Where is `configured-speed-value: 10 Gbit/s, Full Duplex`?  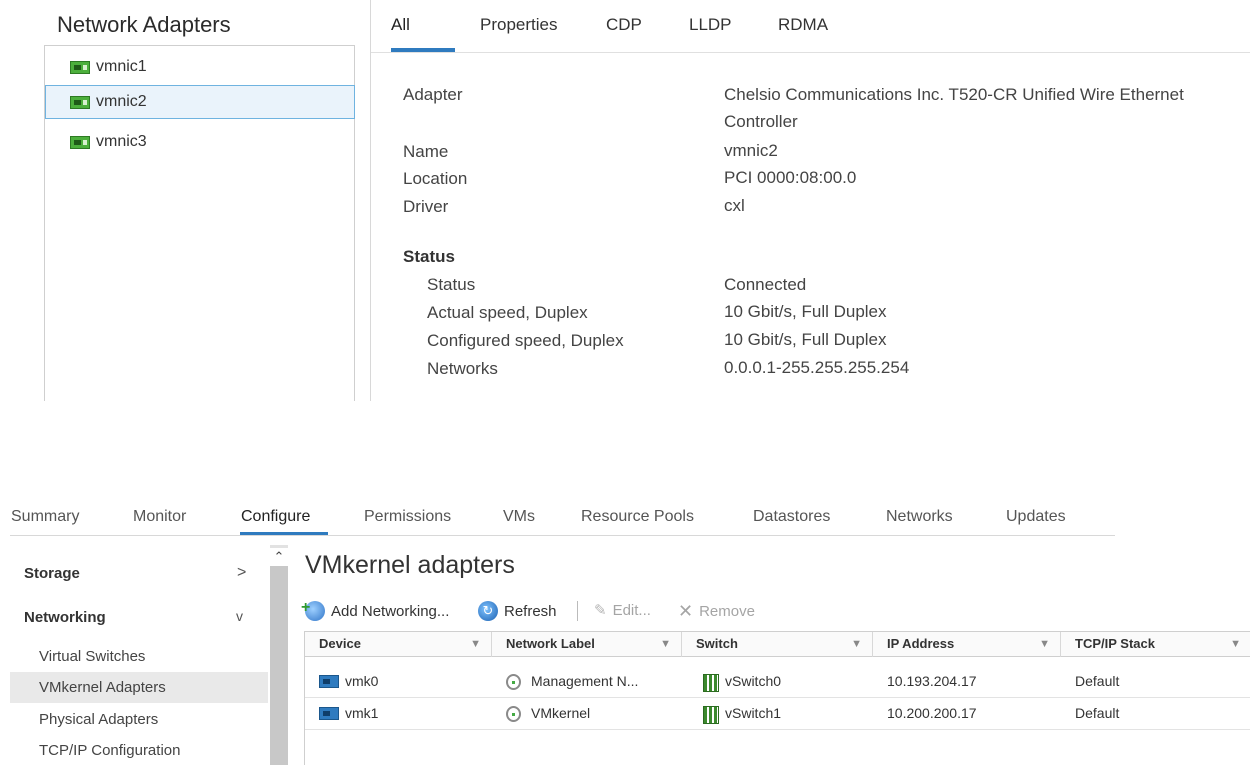
configured-speed-value: 10 Gbit/s, Full Duplex is located at coordinates (805, 339).